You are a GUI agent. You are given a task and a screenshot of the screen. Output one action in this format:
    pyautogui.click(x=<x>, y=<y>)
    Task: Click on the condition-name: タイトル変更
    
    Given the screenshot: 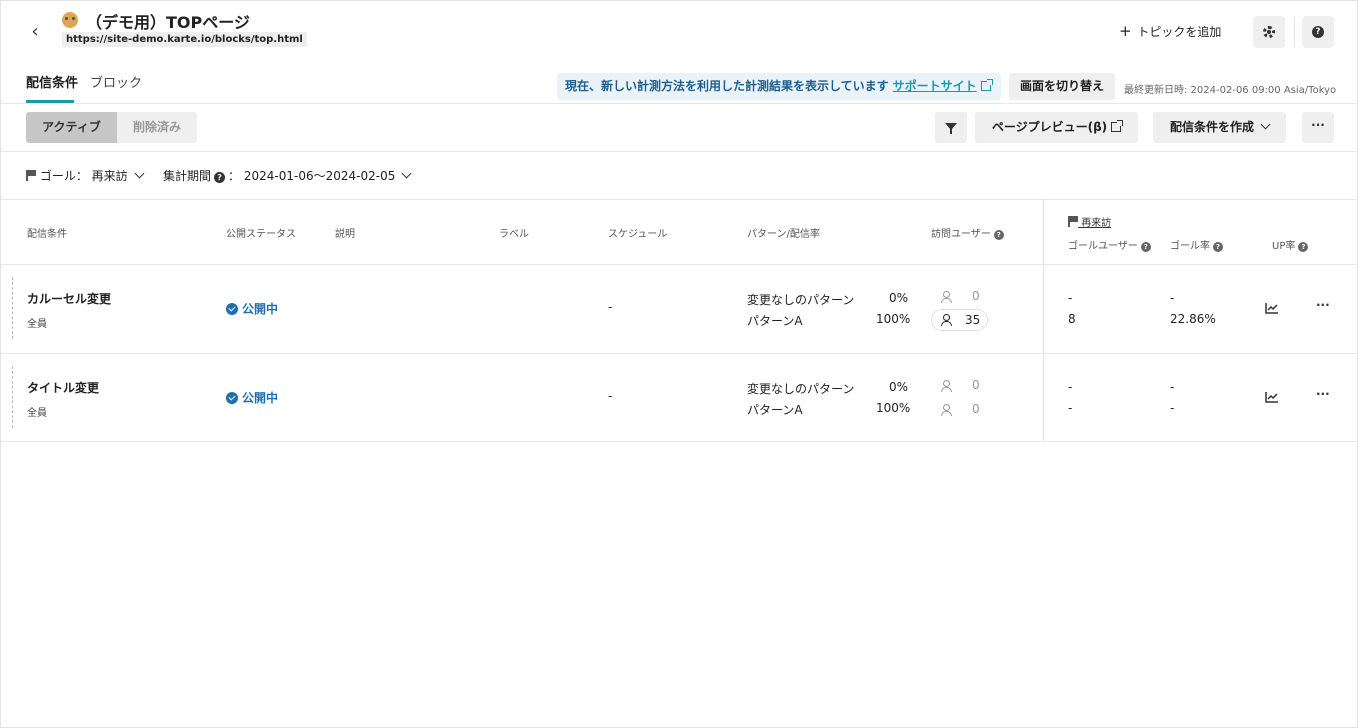 What is the action you would take?
    pyautogui.click(x=63, y=387)
    